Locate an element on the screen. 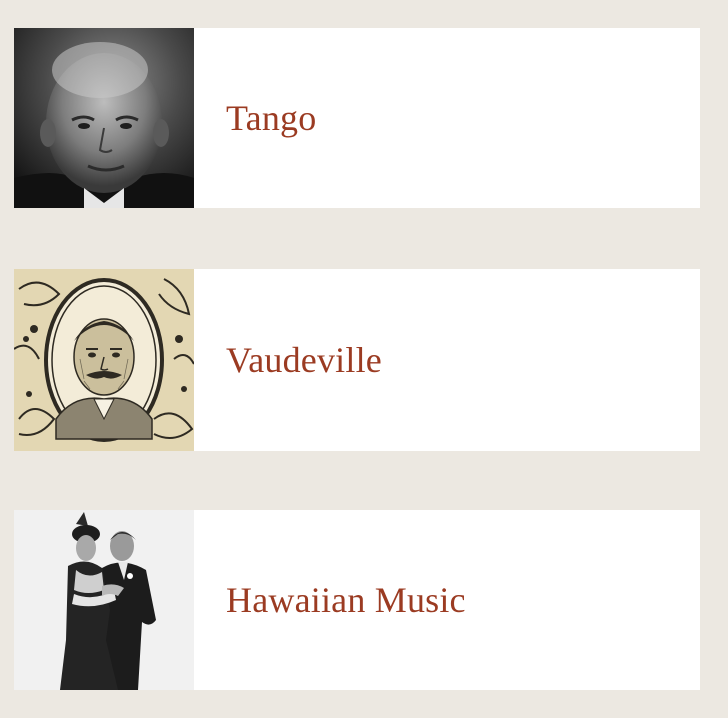 Image resolution: width=728 pixels, height=718 pixels. portrait-bald-man-photo-image is located at coordinates (104, 118).